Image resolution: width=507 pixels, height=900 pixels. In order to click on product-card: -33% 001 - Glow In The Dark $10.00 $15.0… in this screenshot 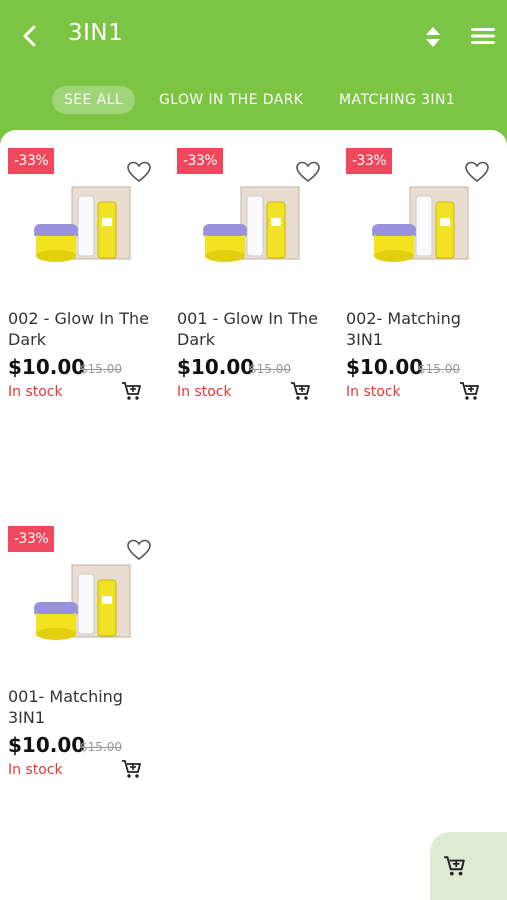, I will do `click(257, 265)`.